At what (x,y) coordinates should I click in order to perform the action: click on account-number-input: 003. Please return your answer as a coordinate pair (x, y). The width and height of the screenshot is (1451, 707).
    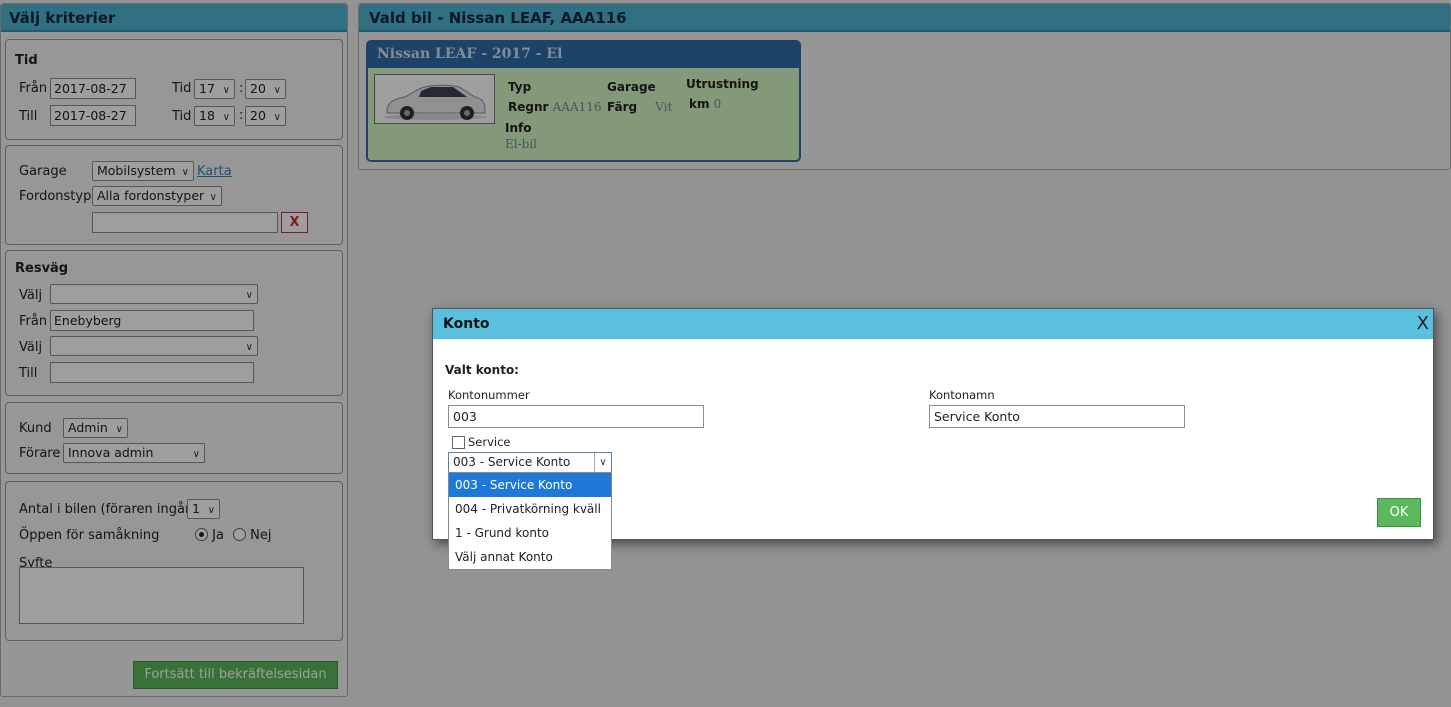
    Looking at the image, I should click on (576, 416).